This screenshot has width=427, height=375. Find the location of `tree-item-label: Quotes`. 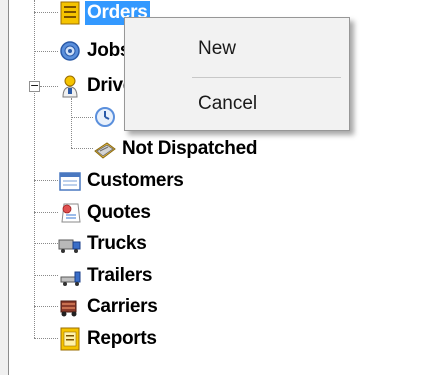

tree-item-label: Quotes is located at coordinates (119, 212).